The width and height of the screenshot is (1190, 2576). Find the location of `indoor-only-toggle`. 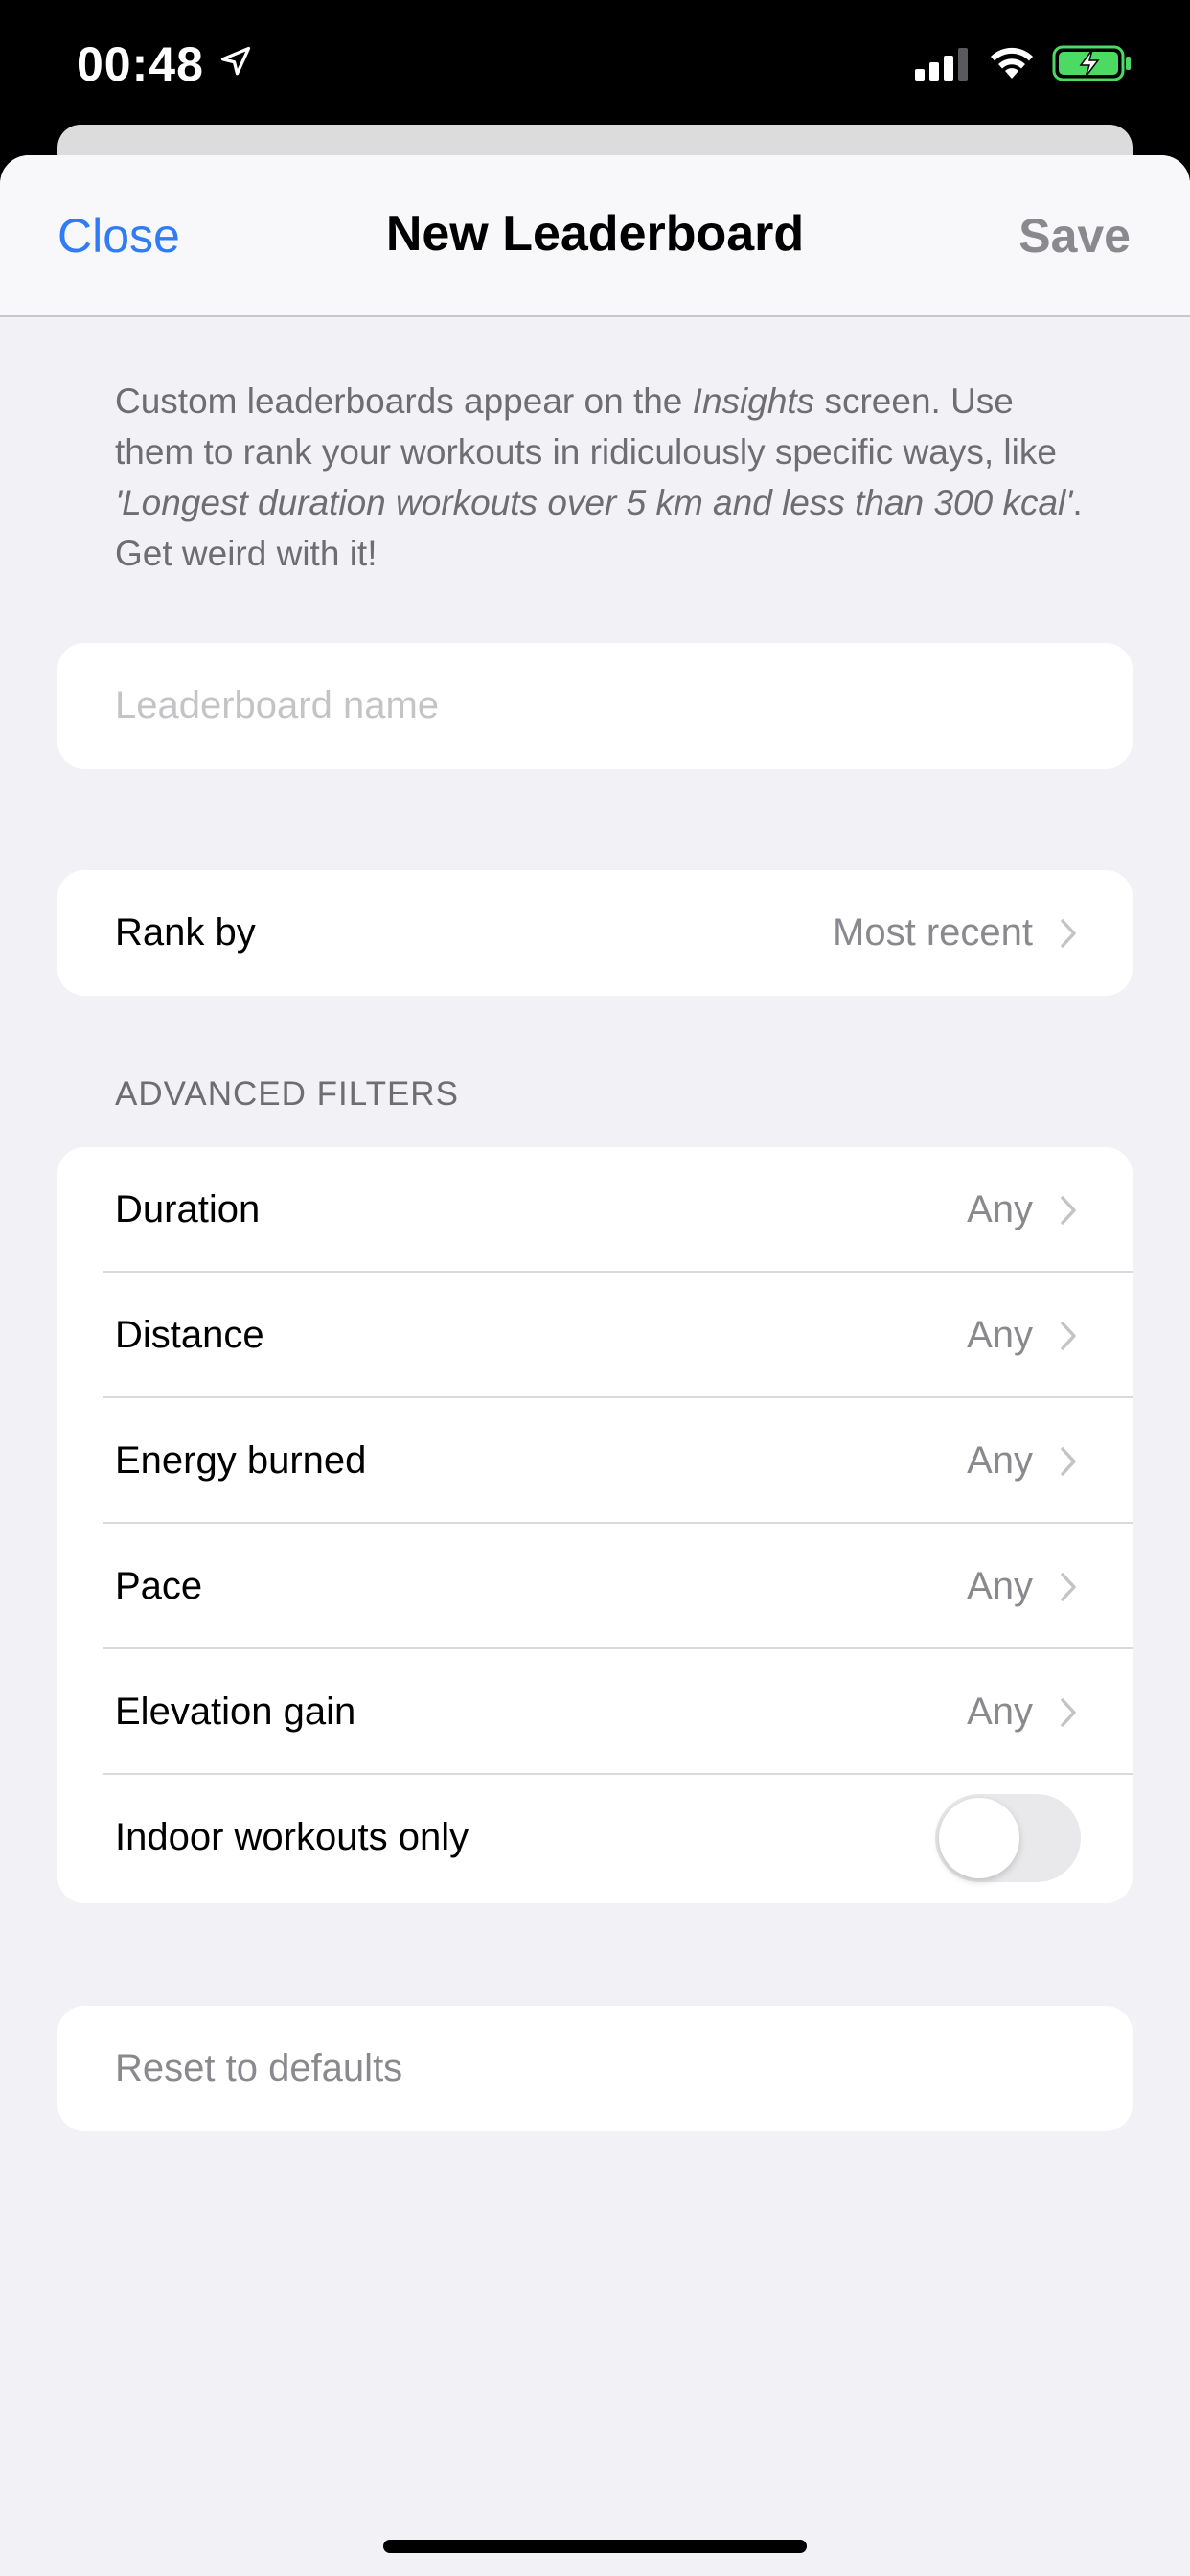

indoor-only-toggle is located at coordinates (1008, 1838).